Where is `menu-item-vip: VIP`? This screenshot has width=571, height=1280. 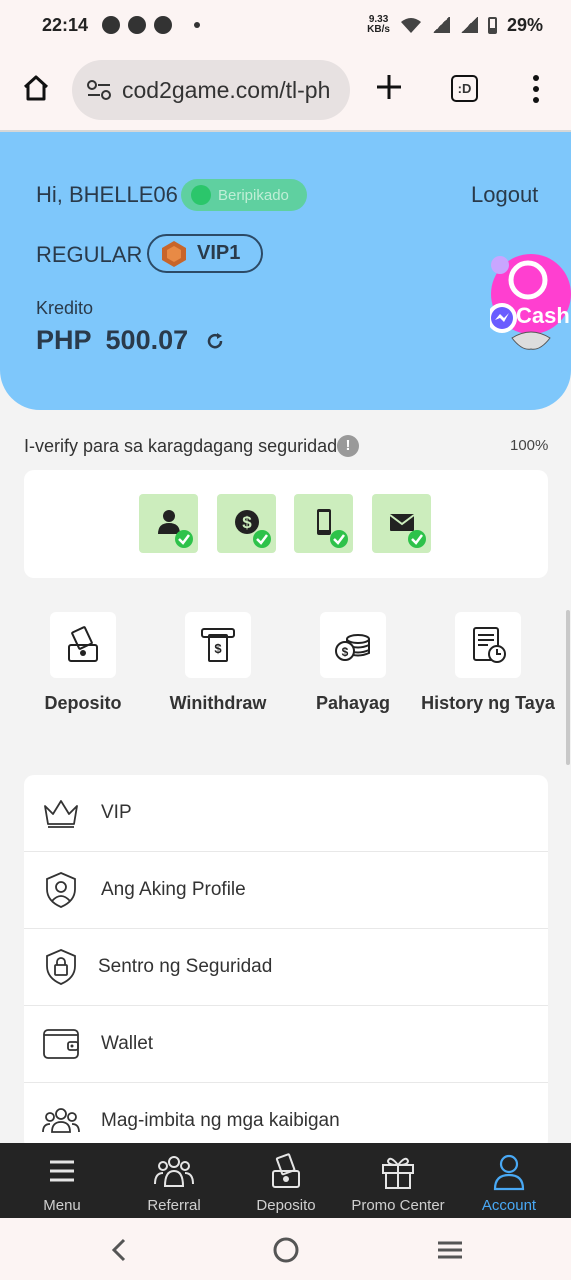
menu-item-vip: VIP is located at coordinates (286, 813).